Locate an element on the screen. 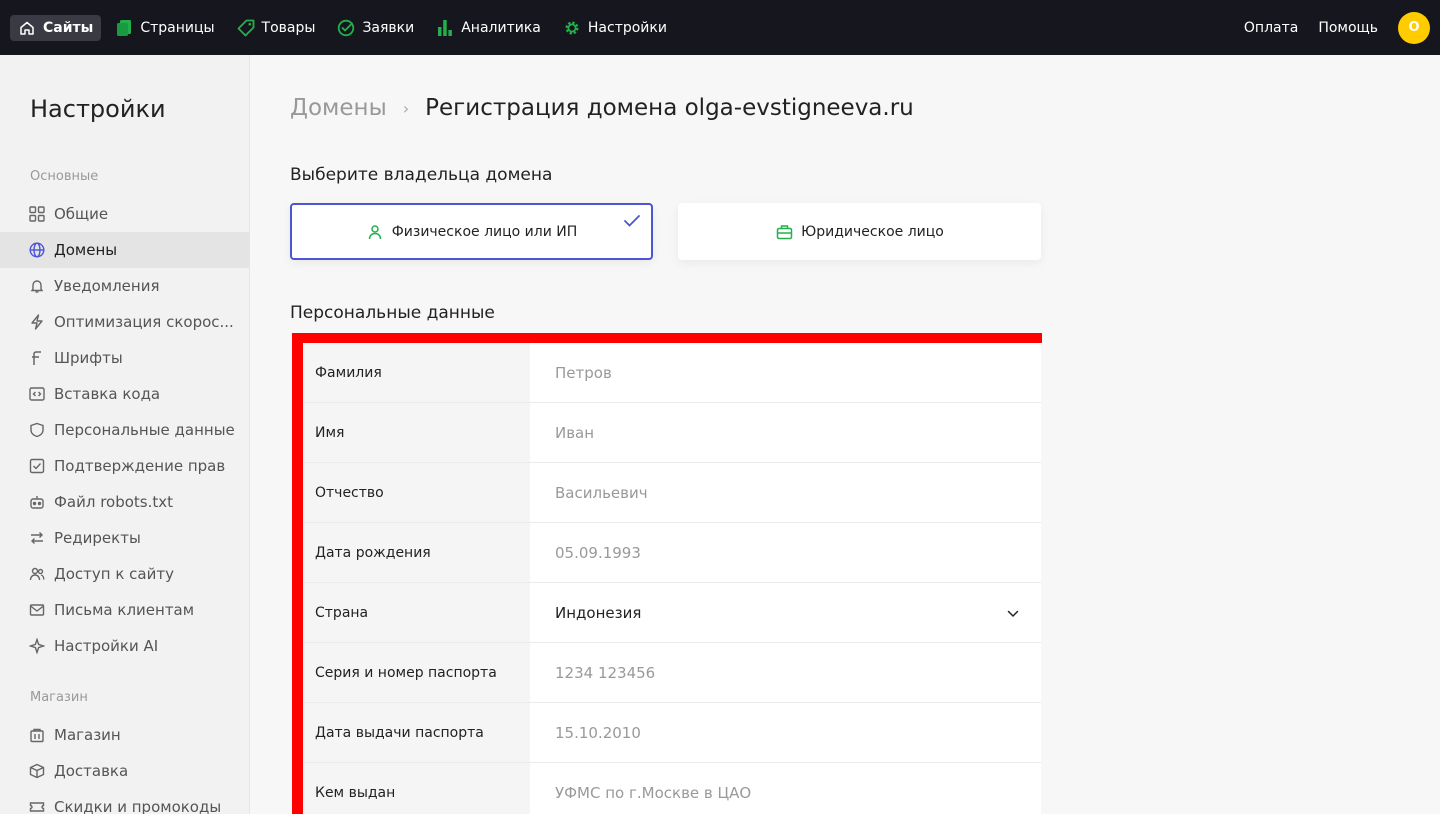 The height and width of the screenshot is (814, 1440). help-link: Помощь is located at coordinates (1348, 28).